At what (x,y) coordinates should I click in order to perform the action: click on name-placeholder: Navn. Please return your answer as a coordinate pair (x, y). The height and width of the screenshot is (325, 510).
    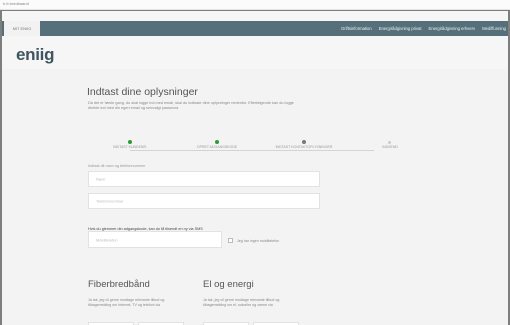
    Looking at the image, I should click on (101, 179).